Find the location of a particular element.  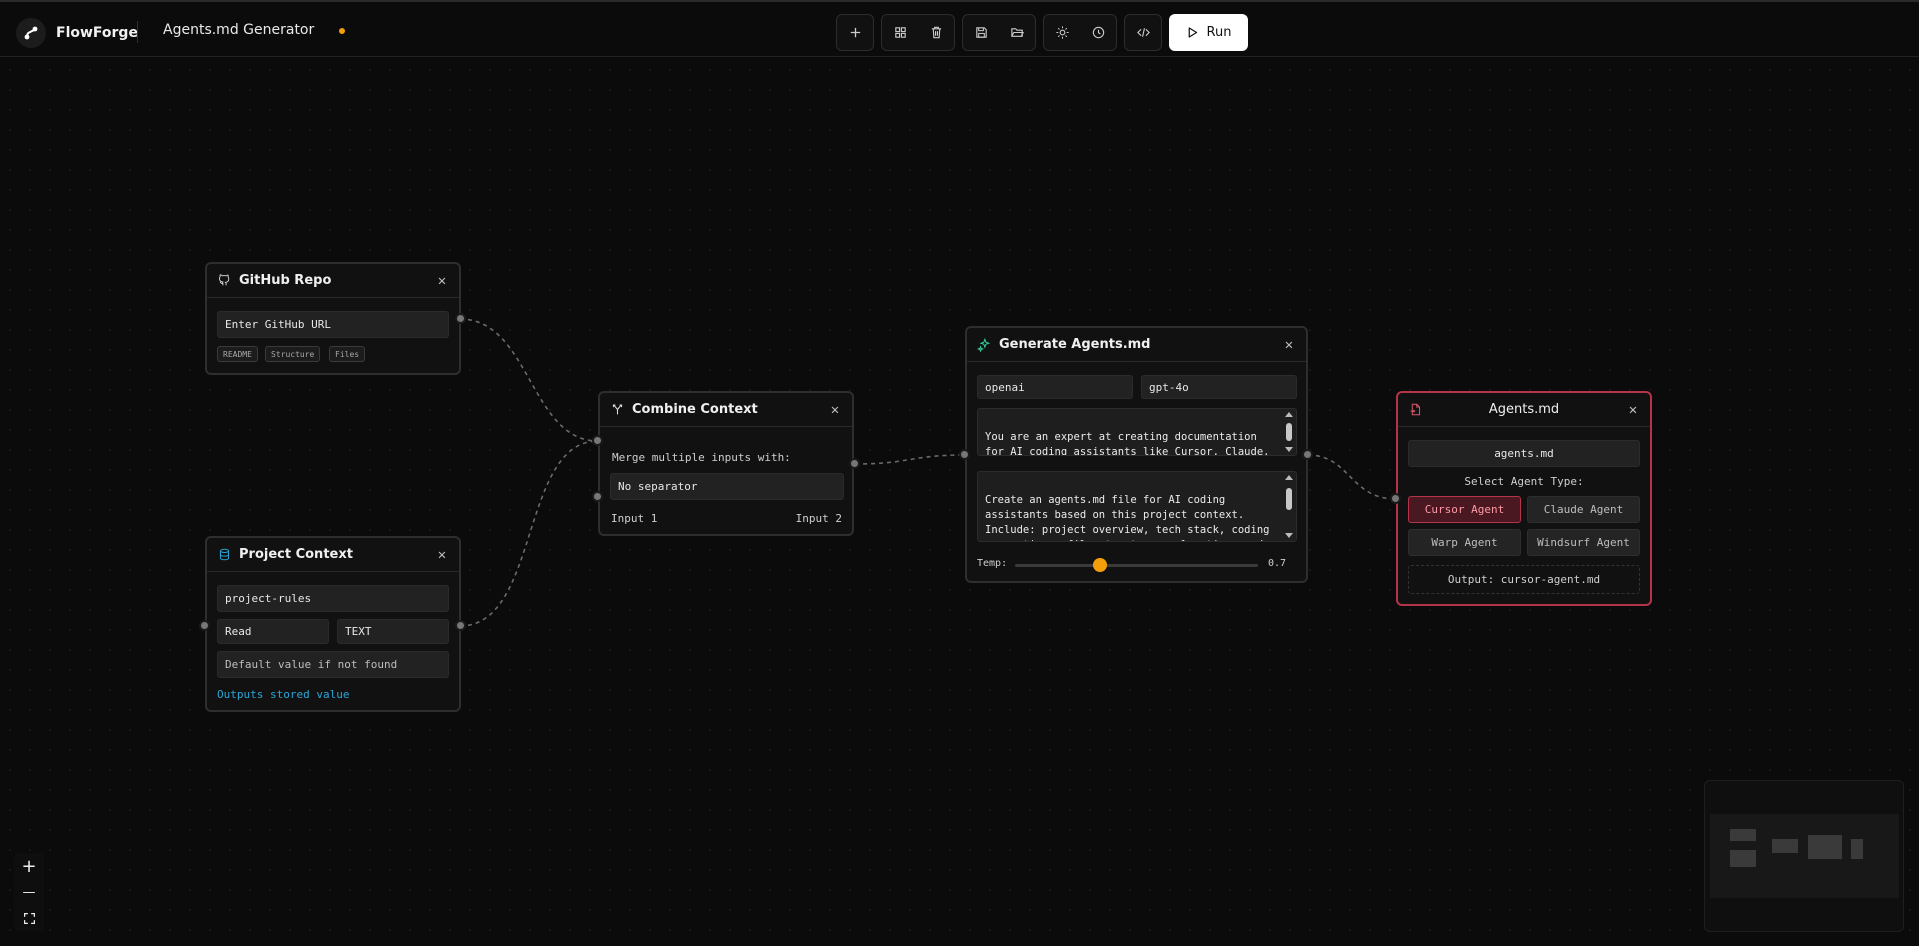

claude-agent-button: Claude Agent is located at coordinates (1583, 509).